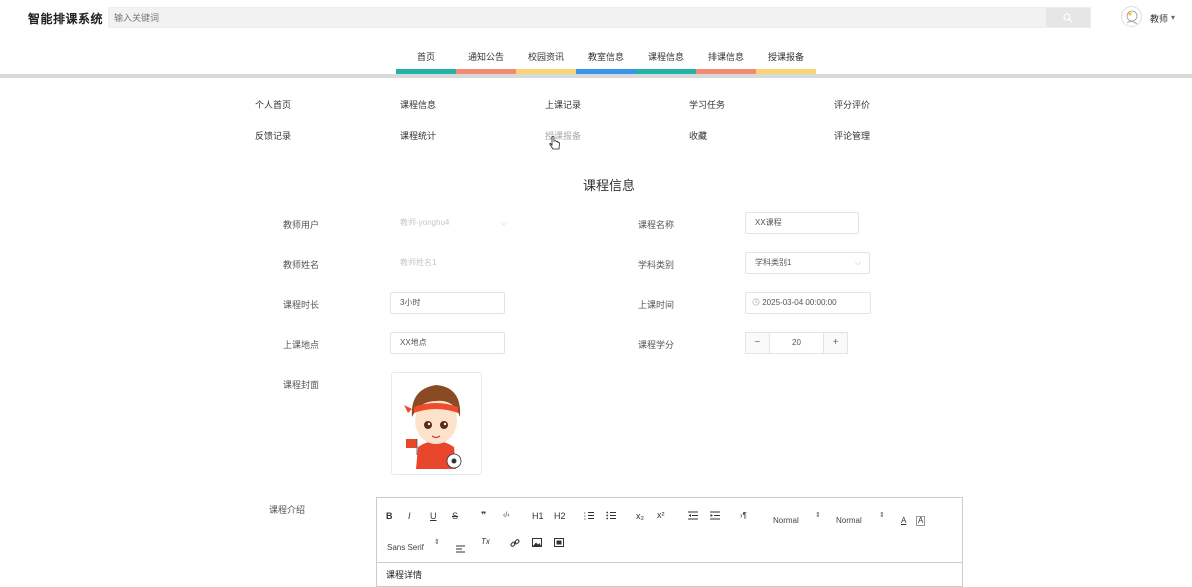 Image resolution: width=1192 pixels, height=587 pixels. I want to click on credits-increment-button: +, so click(835, 343).